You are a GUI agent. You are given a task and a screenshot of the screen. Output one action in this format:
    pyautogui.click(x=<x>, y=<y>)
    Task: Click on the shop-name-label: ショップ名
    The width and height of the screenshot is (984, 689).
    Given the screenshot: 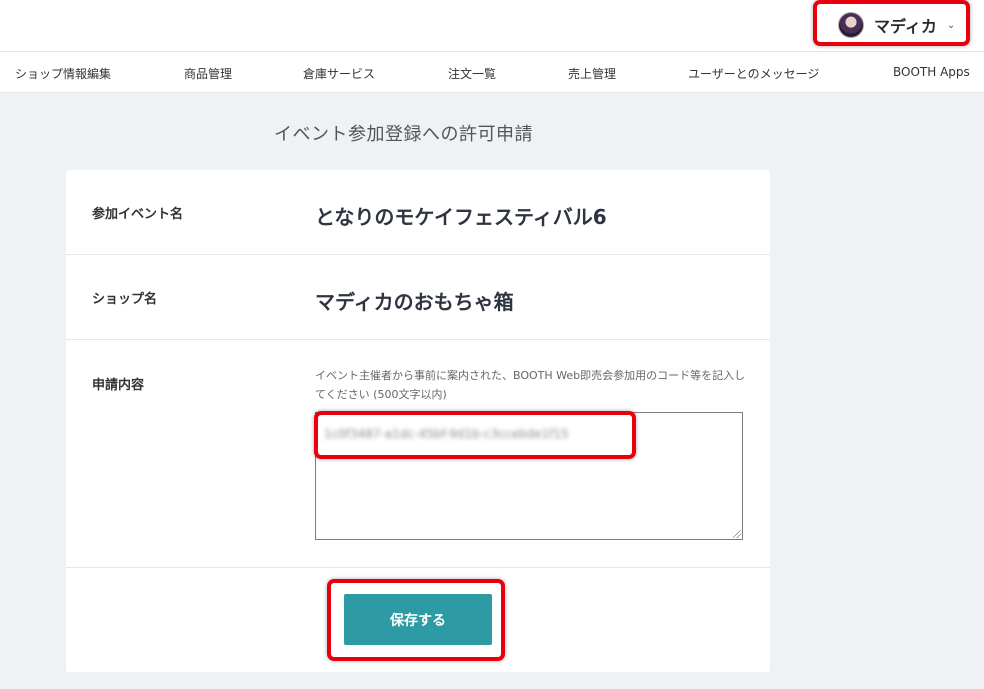 What is the action you would take?
    pyautogui.click(x=125, y=299)
    